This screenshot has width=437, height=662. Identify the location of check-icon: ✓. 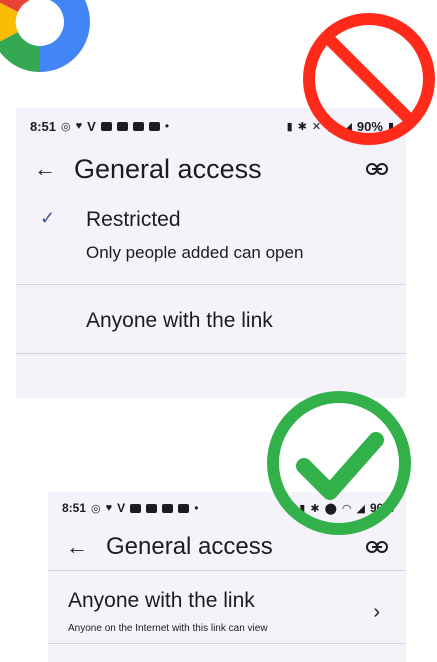
(48, 218).